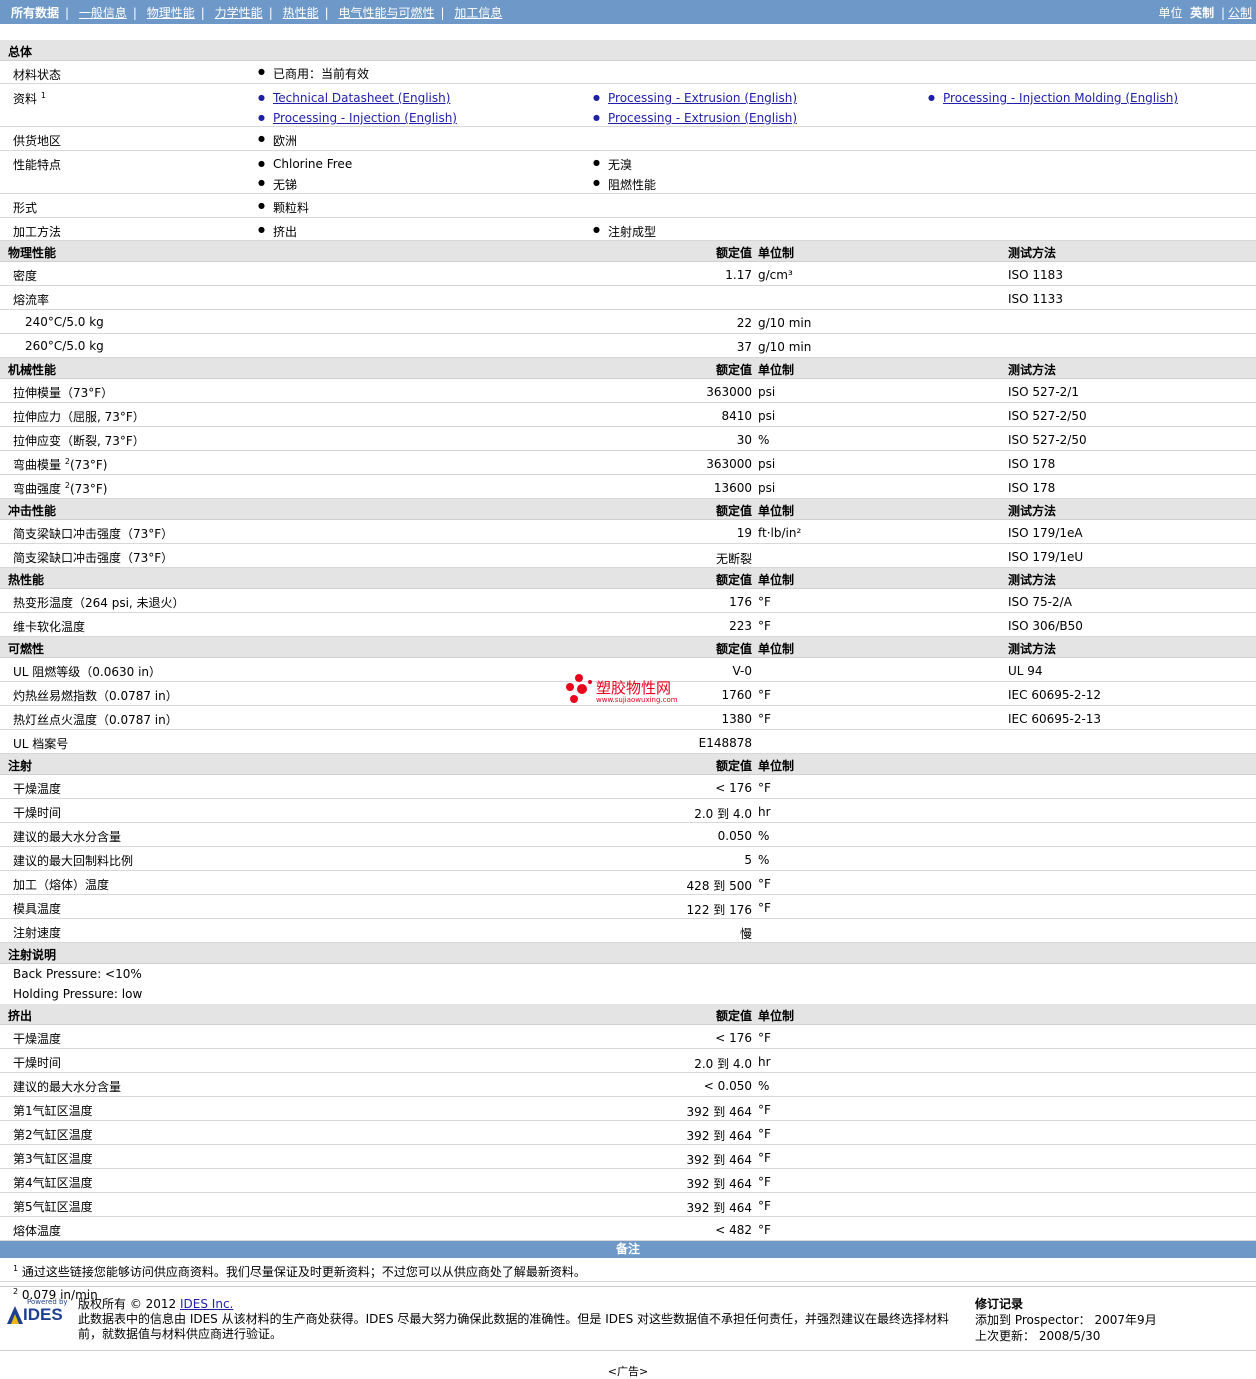 Image resolution: width=1256 pixels, height=1379 pixels. What do you see at coordinates (628, 1109) in the screenshot?
I see `table-row: 第1气缸区温度 392 到 464 °F` at bounding box center [628, 1109].